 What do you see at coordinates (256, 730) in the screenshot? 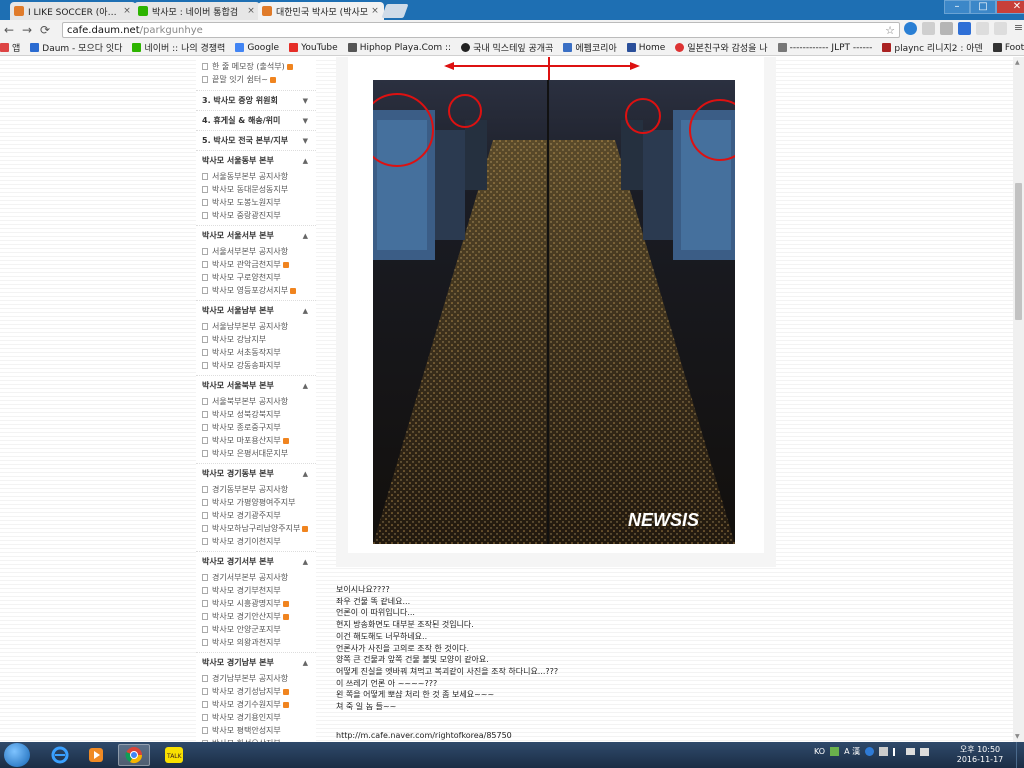
I see `sidebar-board-item: 박사모 평택안성지부` at bounding box center [256, 730].